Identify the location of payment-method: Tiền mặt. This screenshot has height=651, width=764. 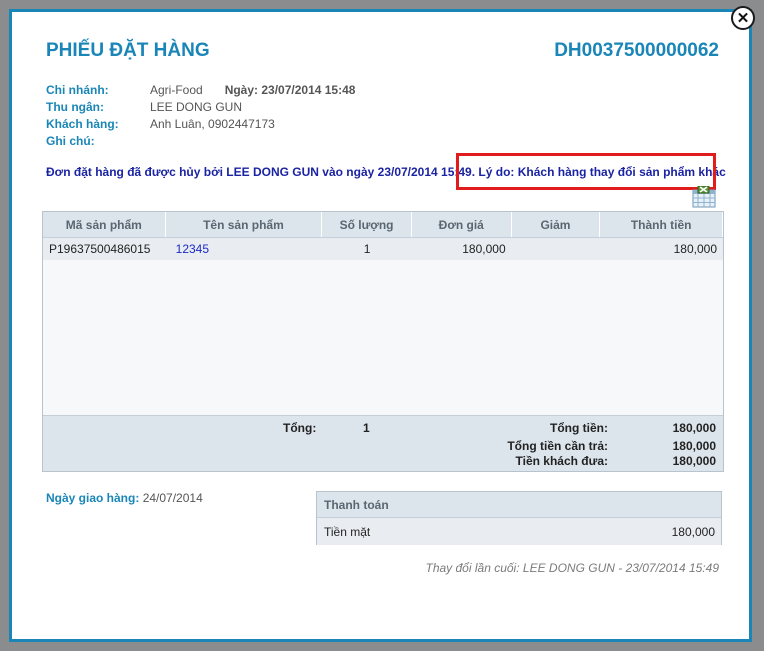
(347, 531).